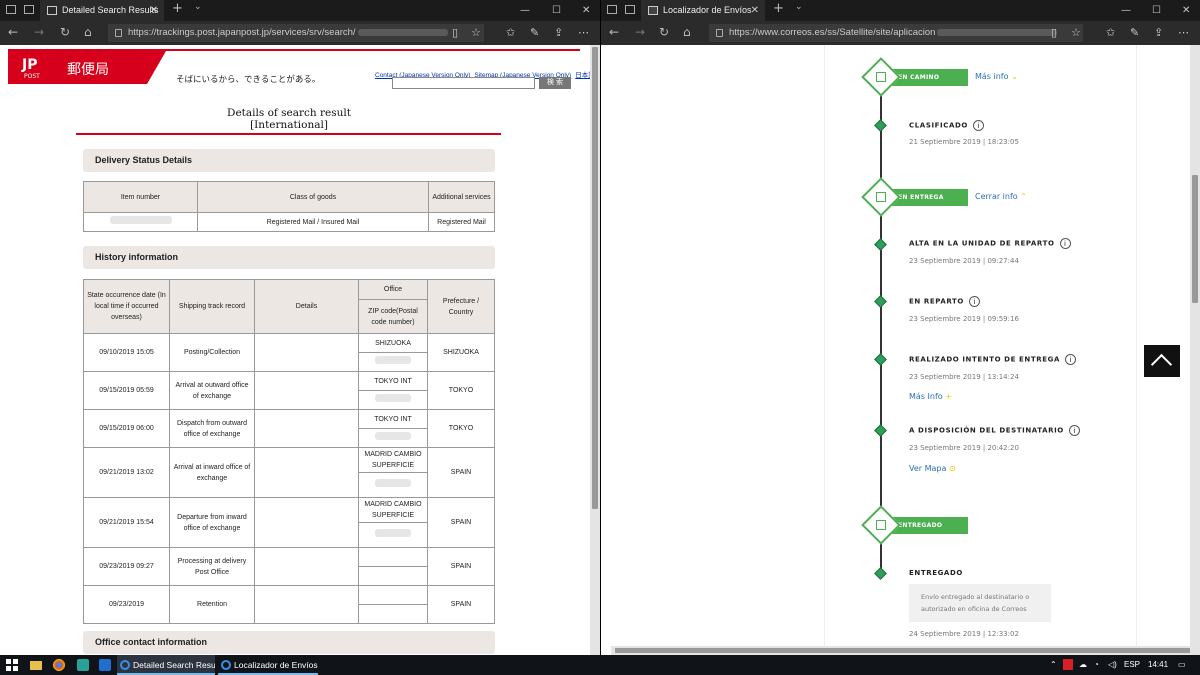 Image resolution: width=1200 pixels, height=675 pixels. Describe the element at coordinates (83, 665) in the screenshot. I see `app-icon` at that location.